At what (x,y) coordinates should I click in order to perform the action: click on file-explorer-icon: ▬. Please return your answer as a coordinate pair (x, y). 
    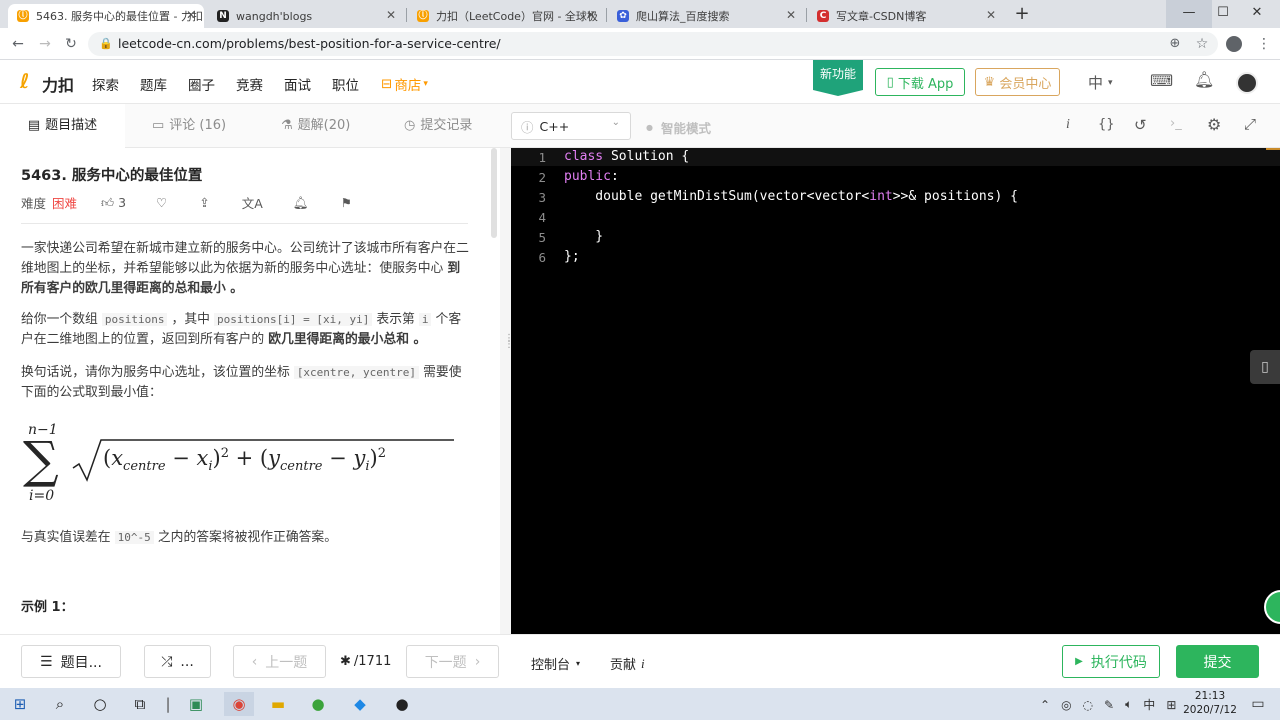
    Looking at the image, I should click on (278, 704).